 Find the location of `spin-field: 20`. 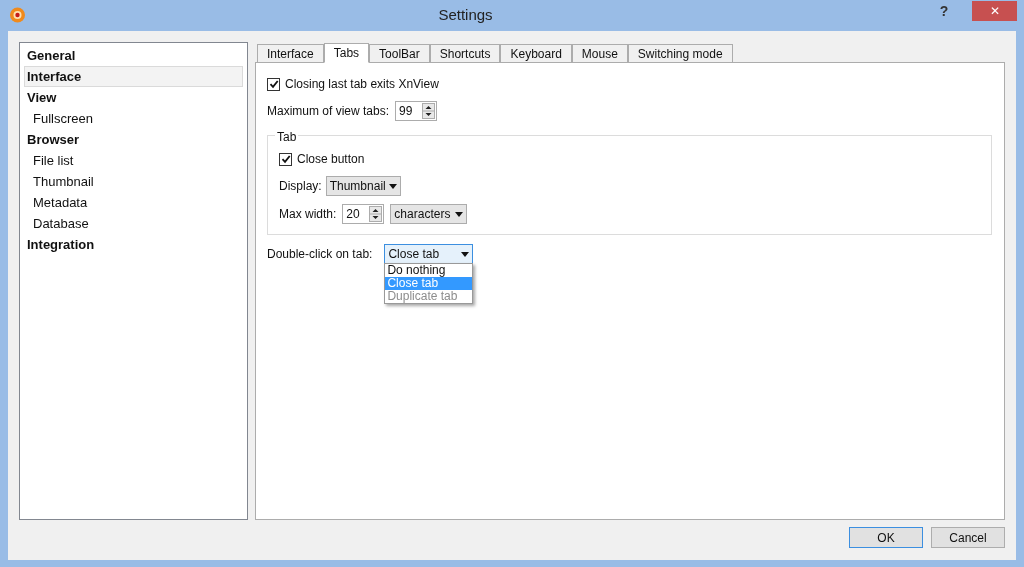

spin-field: 20 is located at coordinates (363, 214).